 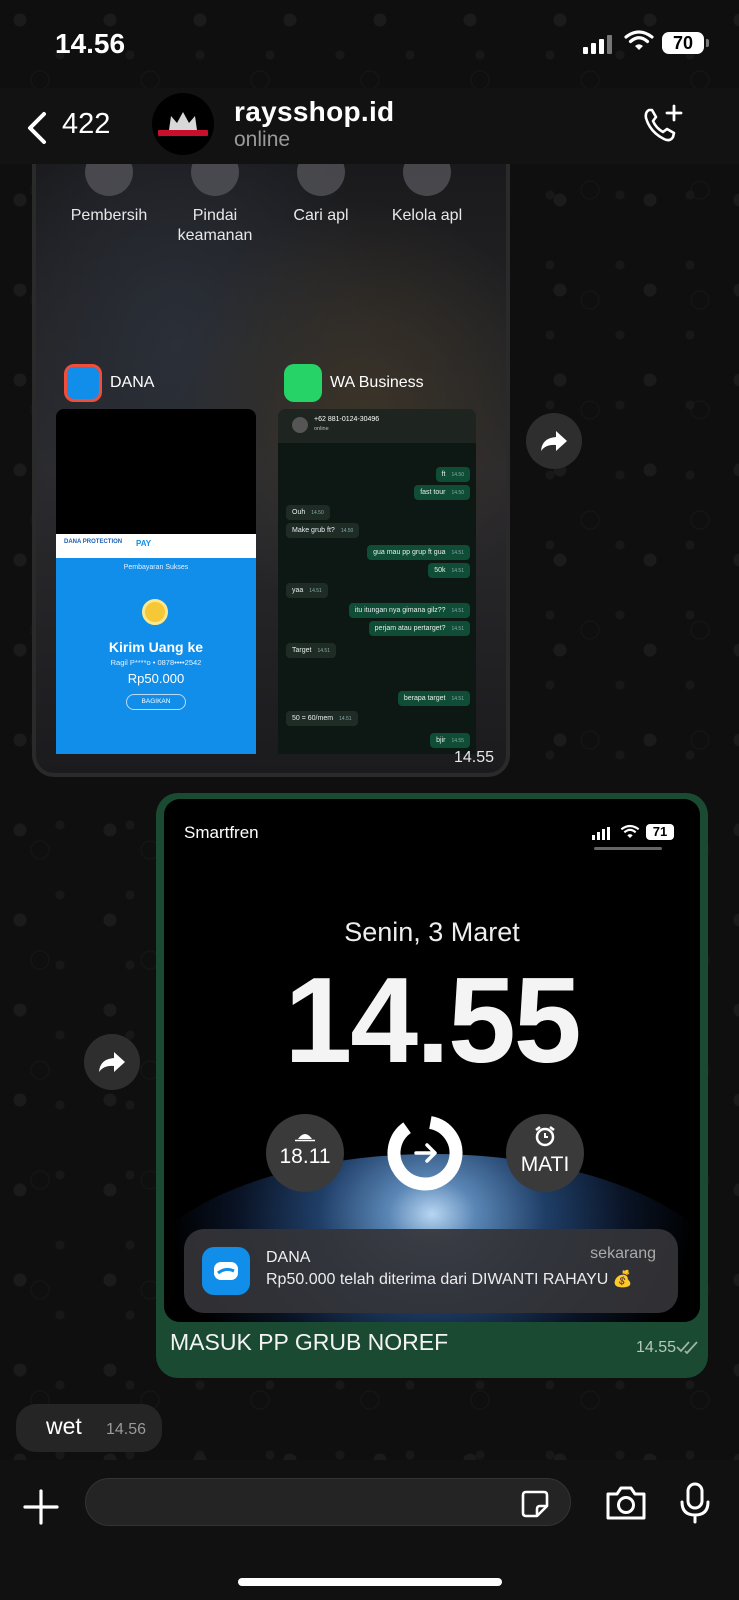 What do you see at coordinates (660, 832) in the screenshot?
I see `battery-indicator: 71` at bounding box center [660, 832].